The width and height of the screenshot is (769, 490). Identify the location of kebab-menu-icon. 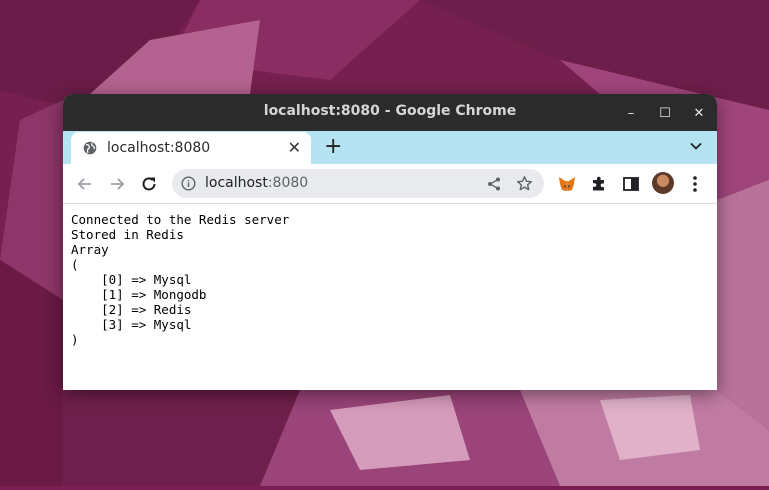
(695, 184).